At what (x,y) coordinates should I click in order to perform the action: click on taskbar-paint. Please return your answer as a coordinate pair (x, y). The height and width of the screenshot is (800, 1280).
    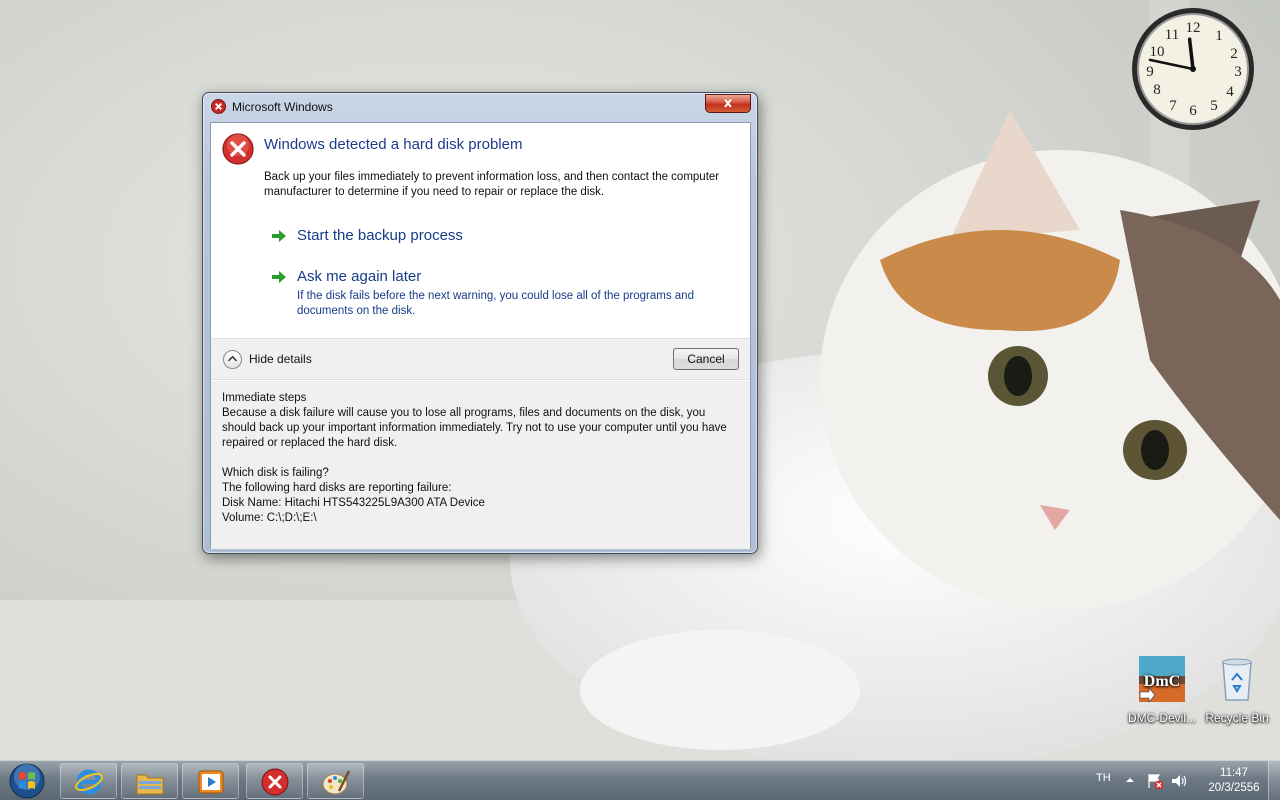
    Looking at the image, I should click on (335, 781).